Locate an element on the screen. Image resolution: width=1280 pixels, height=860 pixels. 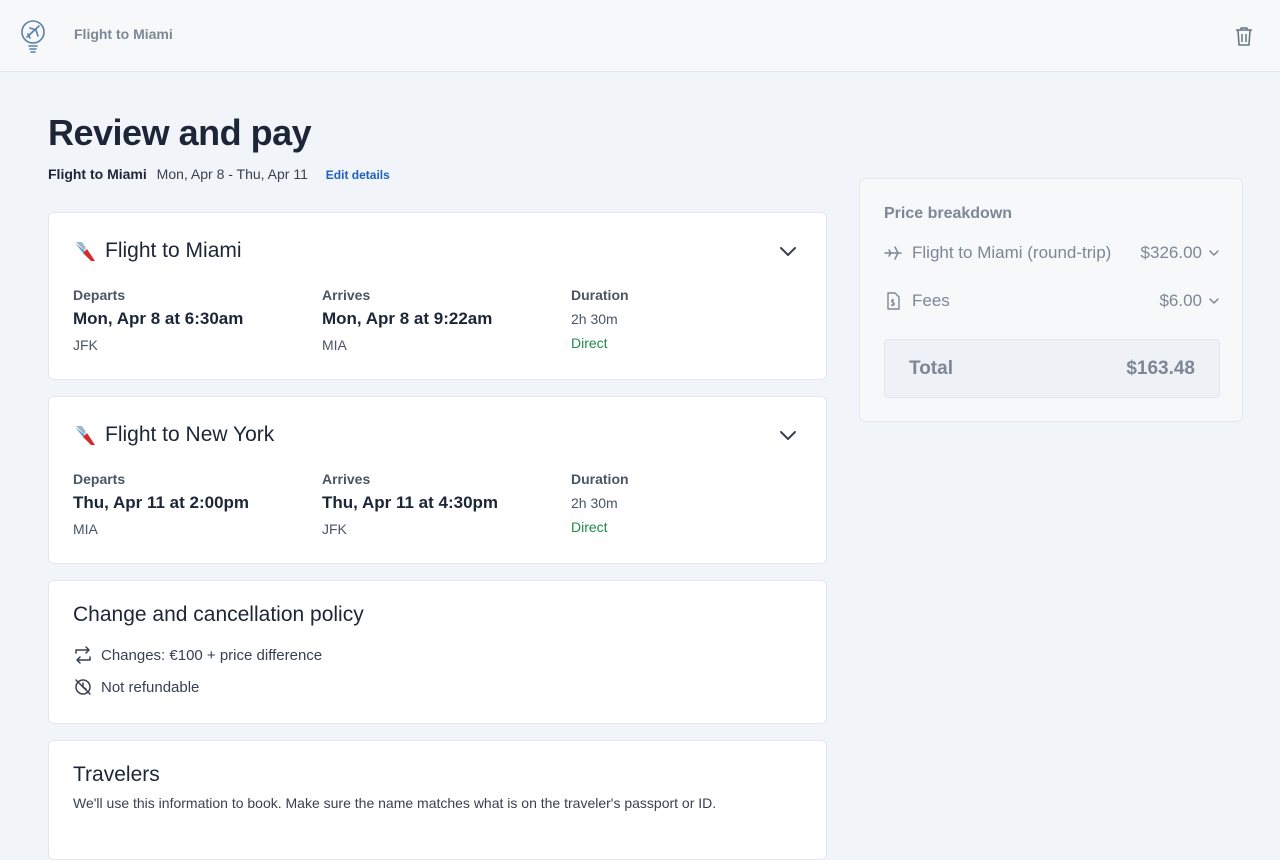
departs-column: Departs Thu, Apr 11 at 2:00pm MIA is located at coordinates (161, 504).